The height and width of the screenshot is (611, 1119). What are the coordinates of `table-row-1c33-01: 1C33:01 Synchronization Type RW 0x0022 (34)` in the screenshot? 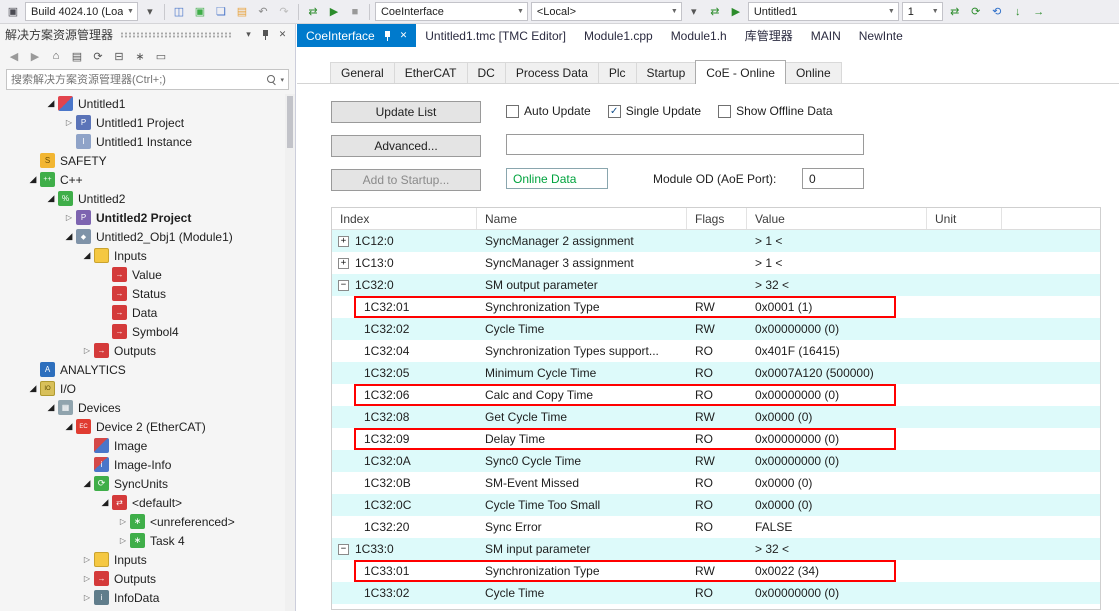 It's located at (716, 571).